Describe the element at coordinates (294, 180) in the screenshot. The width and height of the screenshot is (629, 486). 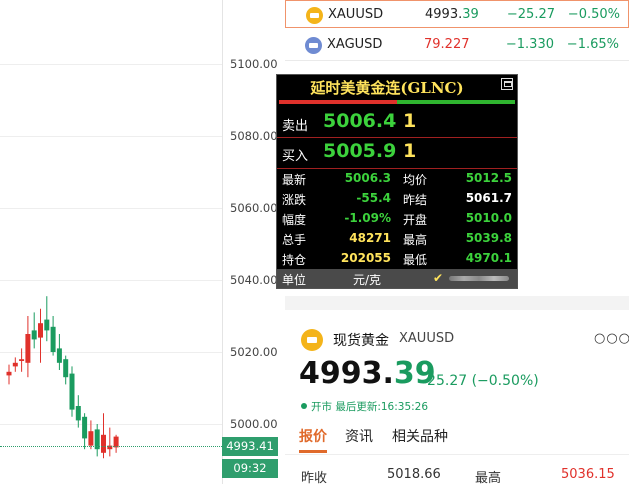
I see `last-label: 最新` at that location.